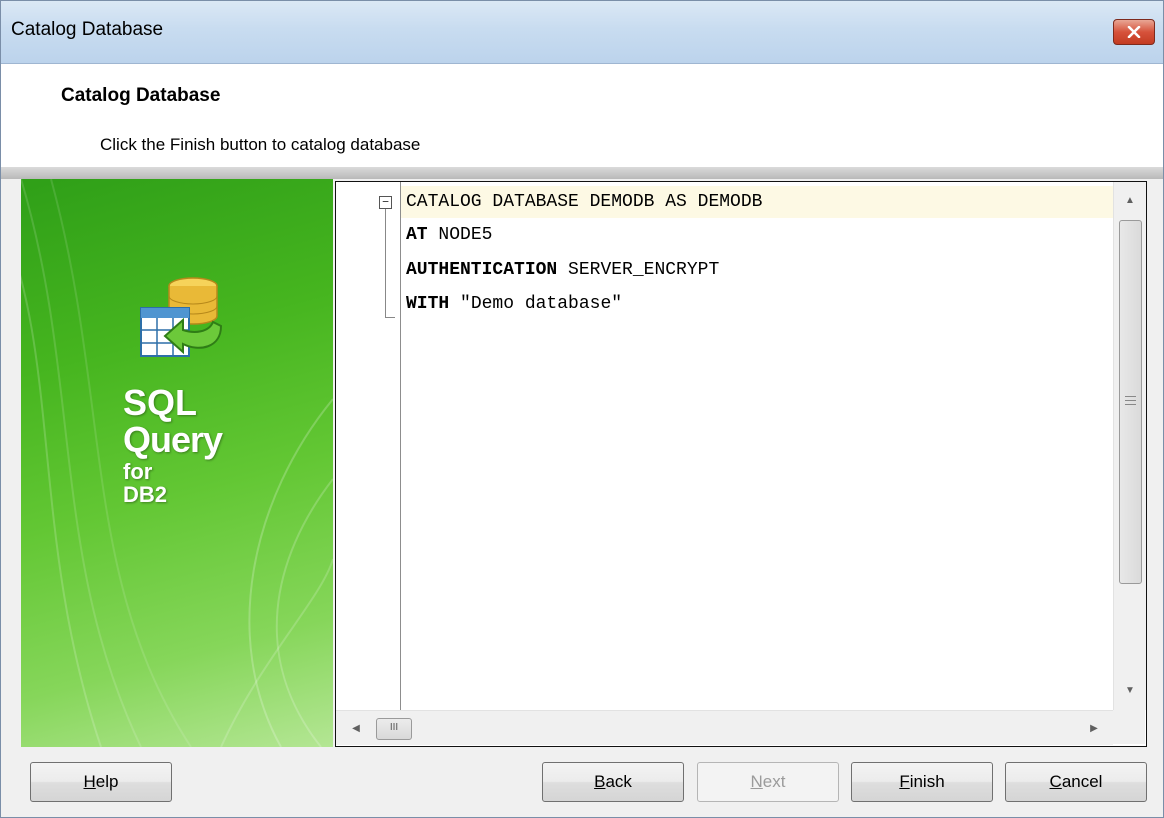 This screenshot has height=818, width=1164. I want to click on grip-icon, so click(1130, 401).